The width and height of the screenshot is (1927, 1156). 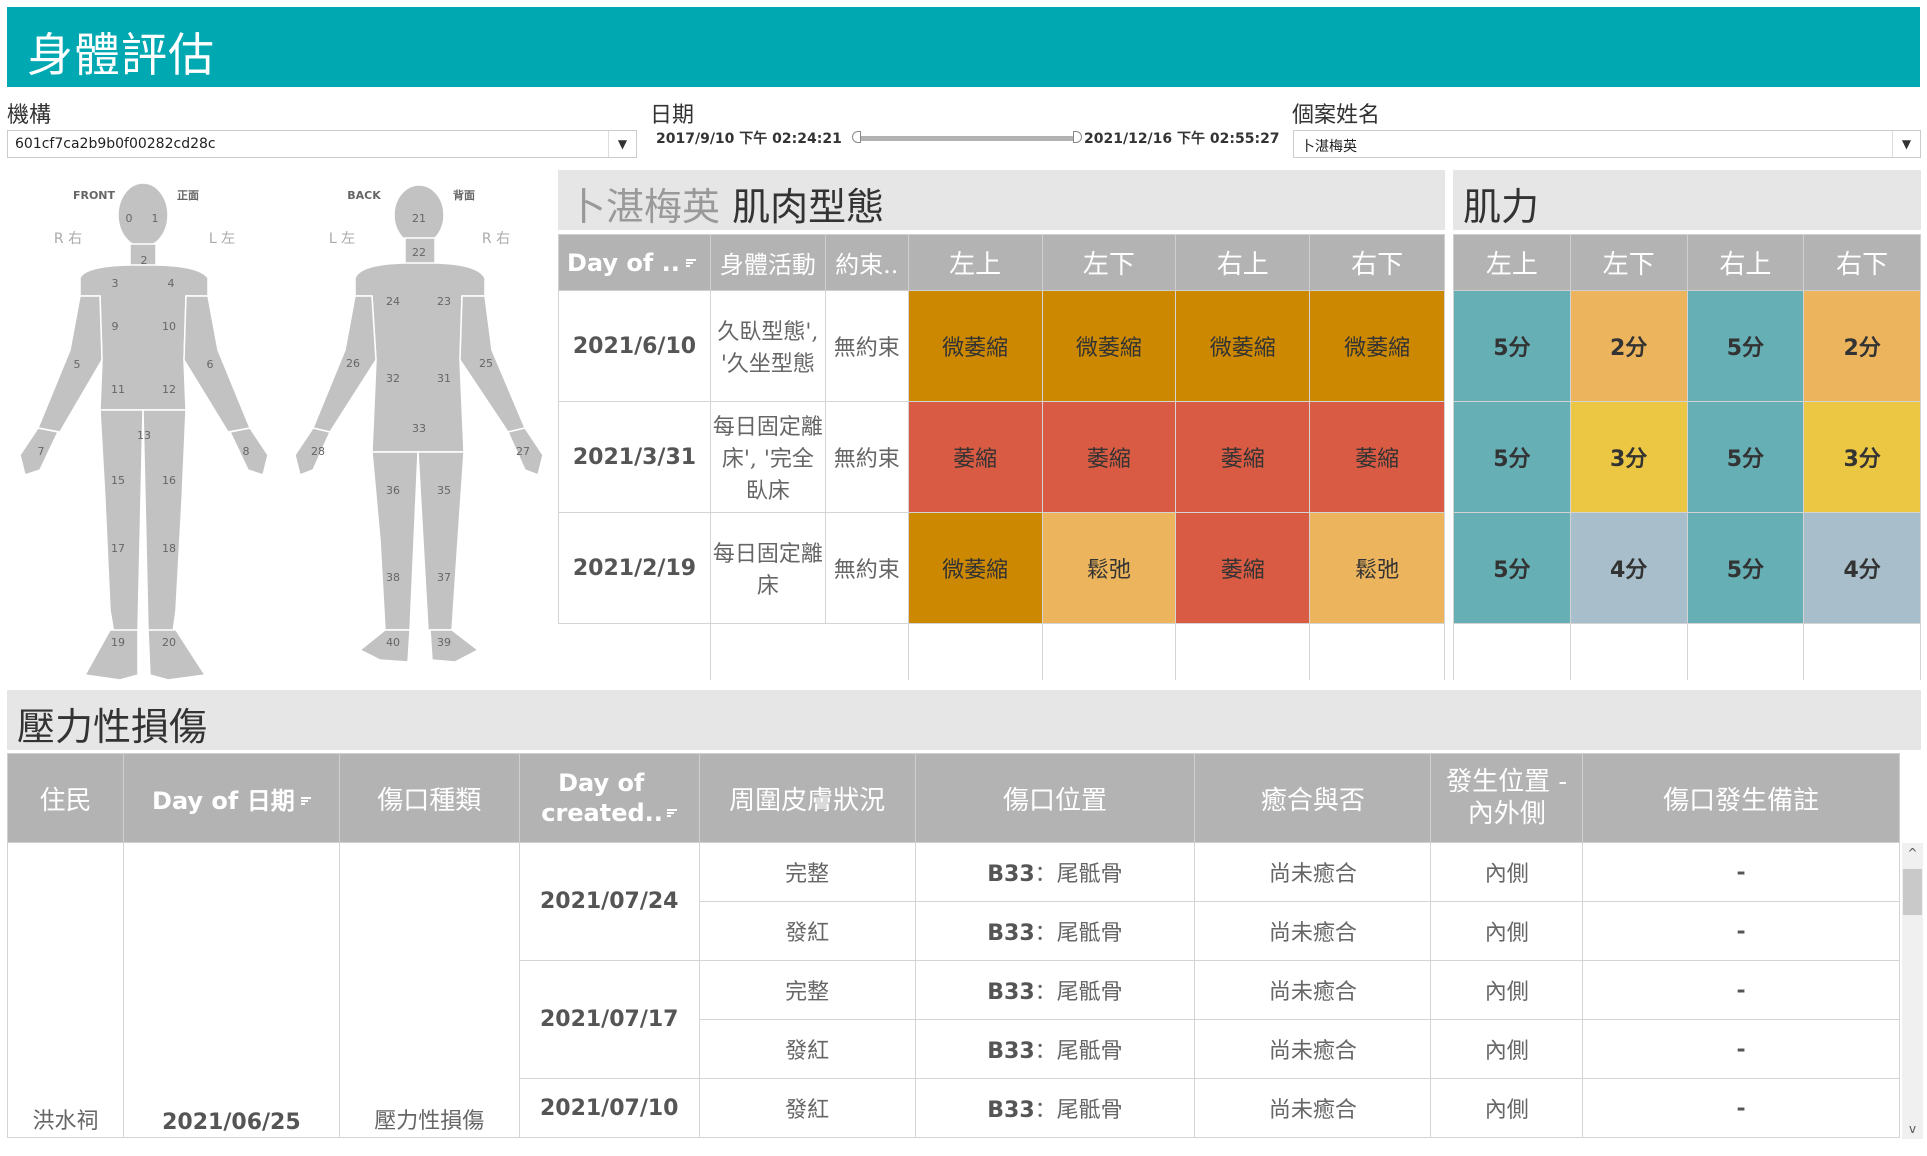 I want to click on back-left-arm, so click(x=344, y=364).